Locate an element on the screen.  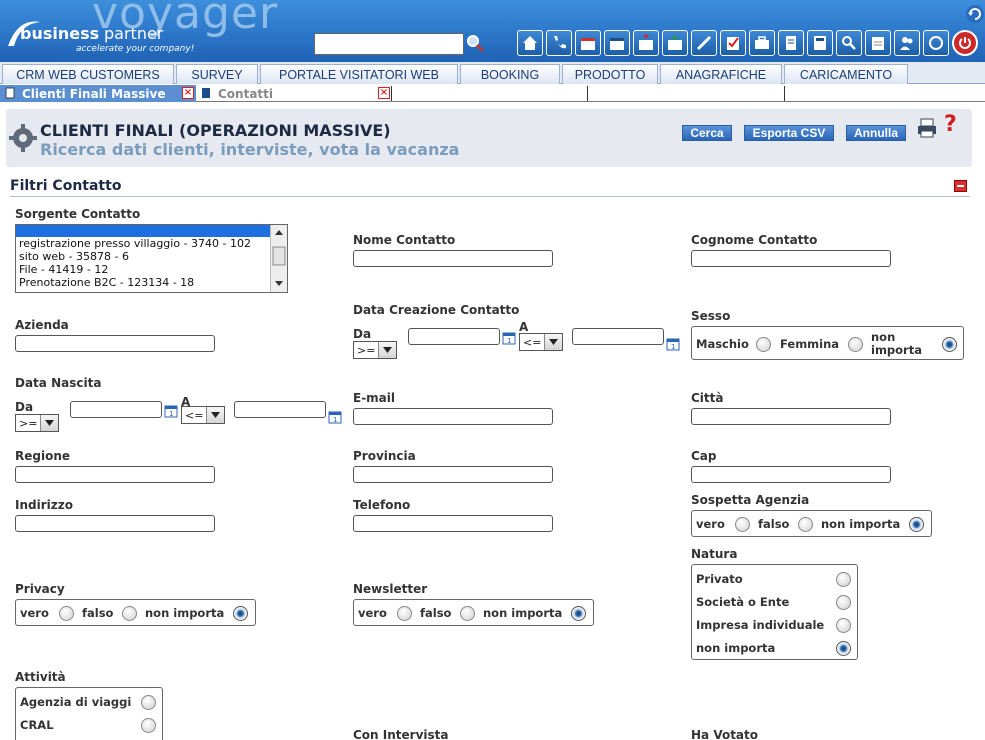
svg-text: 1 is located at coordinates (509, 341).